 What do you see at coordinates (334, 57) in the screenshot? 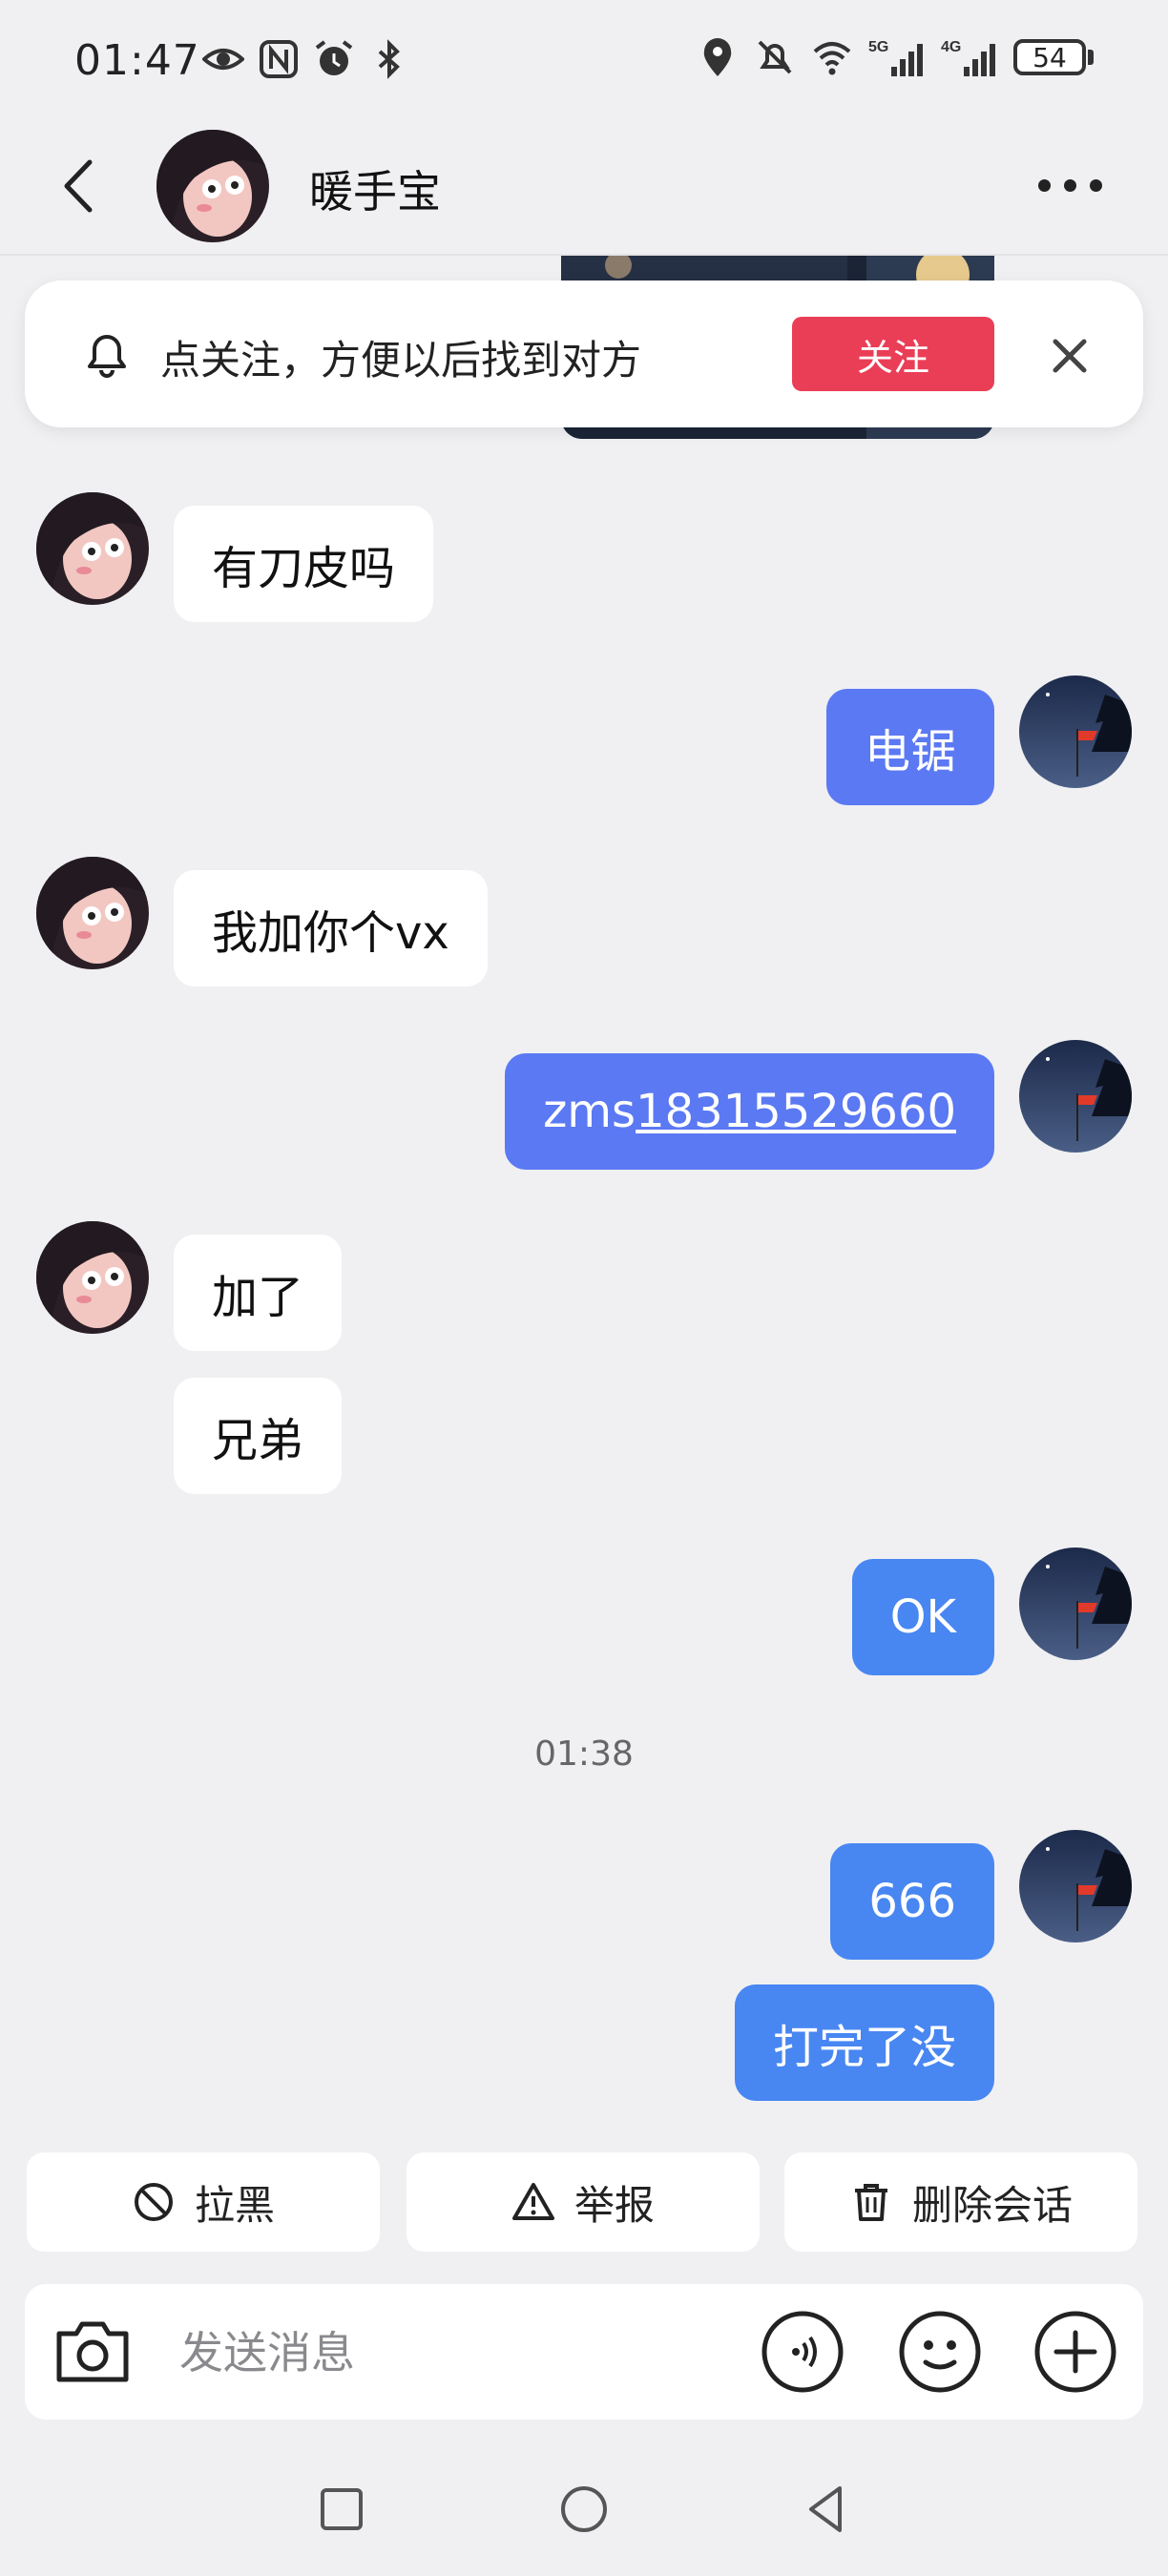
I see `alarm-icon` at bounding box center [334, 57].